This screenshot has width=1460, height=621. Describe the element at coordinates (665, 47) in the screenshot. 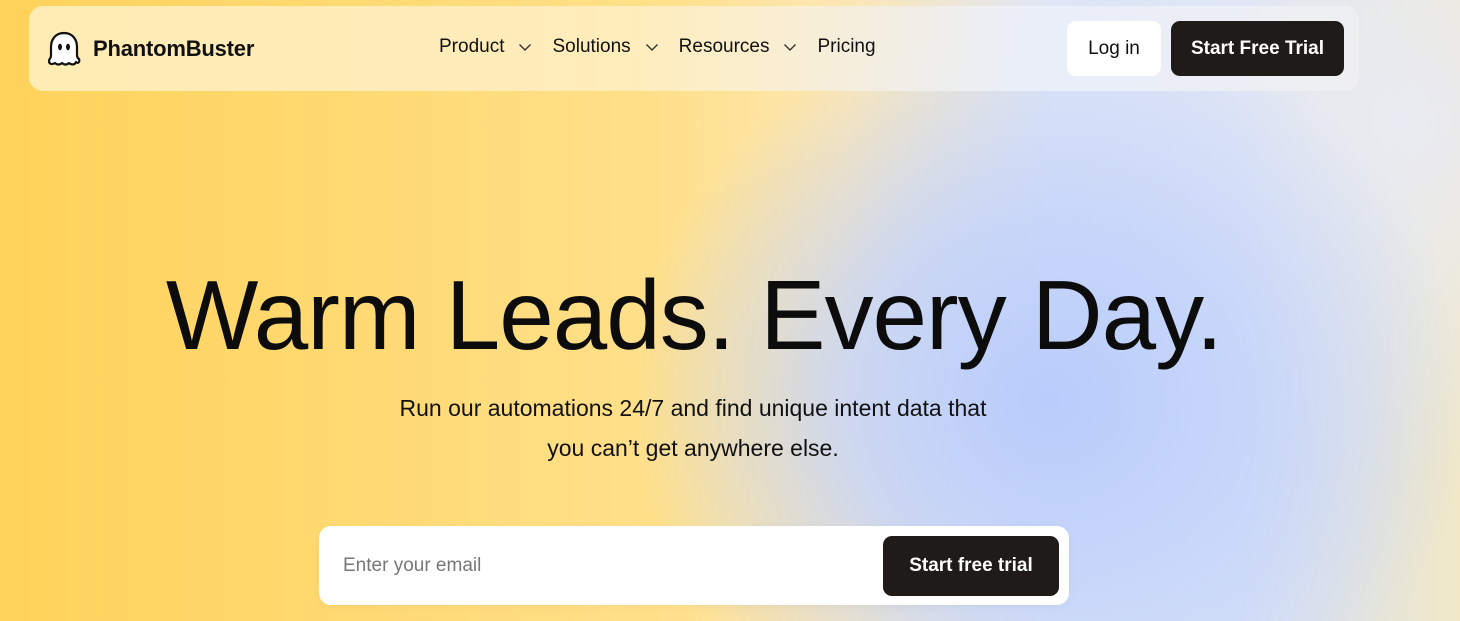

I see `main-nav: Product Solutions Resources Pricing` at that location.